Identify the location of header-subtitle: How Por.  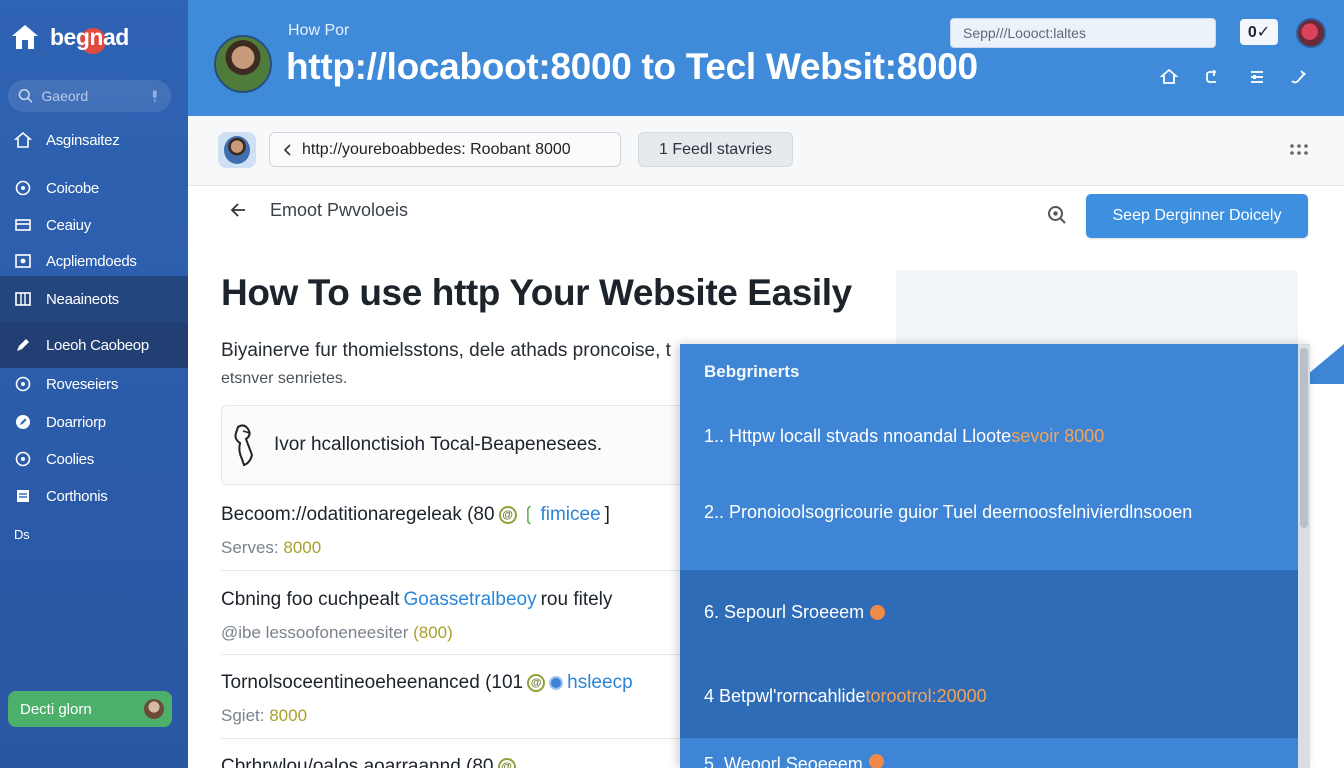
(319, 30).